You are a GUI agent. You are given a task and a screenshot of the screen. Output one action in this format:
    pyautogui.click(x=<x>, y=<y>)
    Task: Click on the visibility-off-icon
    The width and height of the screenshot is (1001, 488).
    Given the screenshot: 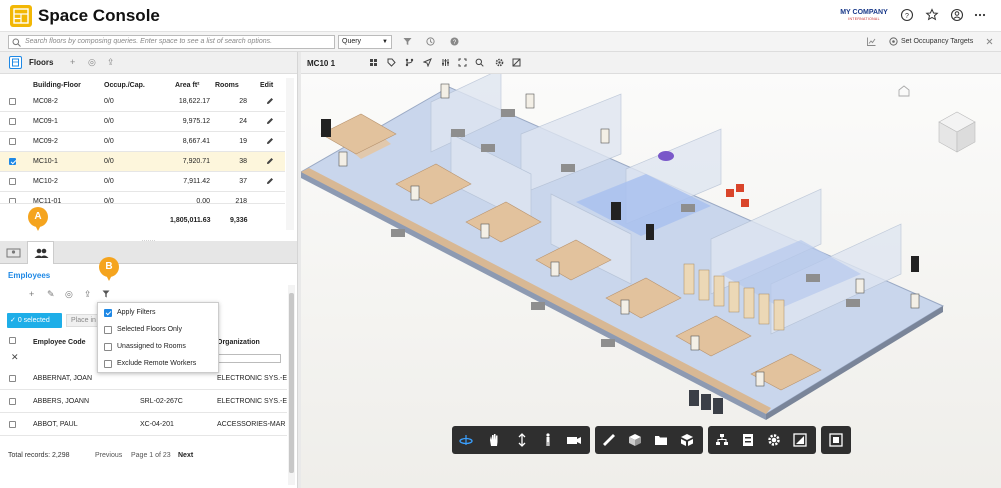 What is the action you would take?
    pyautogui.click(x=516, y=63)
    